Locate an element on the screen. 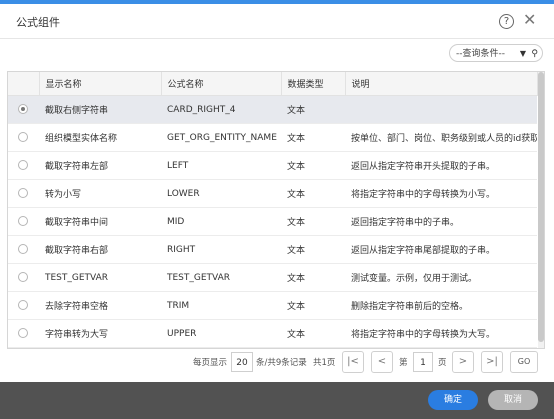 The width and height of the screenshot is (554, 419). formula-name-cell: TRIM is located at coordinates (221, 305).